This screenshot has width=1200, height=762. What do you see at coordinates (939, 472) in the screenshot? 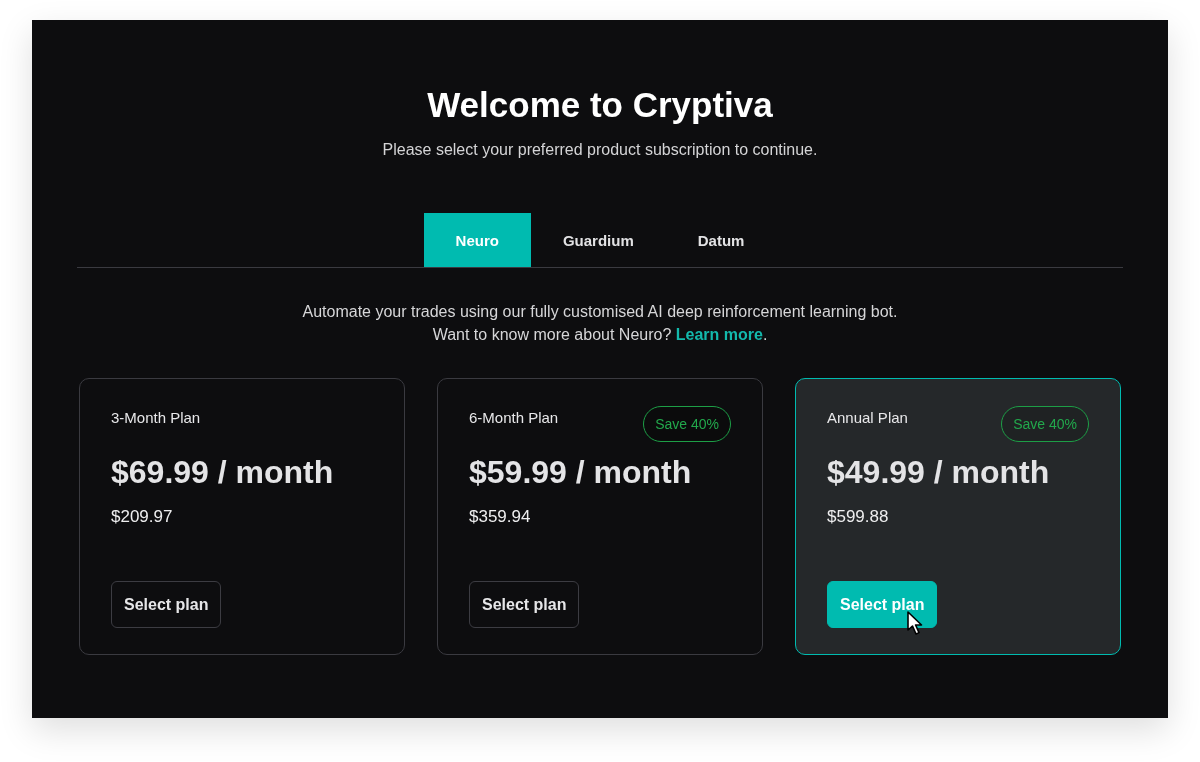
I see `plan-price: $49.99 / month` at bounding box center [939, 472].